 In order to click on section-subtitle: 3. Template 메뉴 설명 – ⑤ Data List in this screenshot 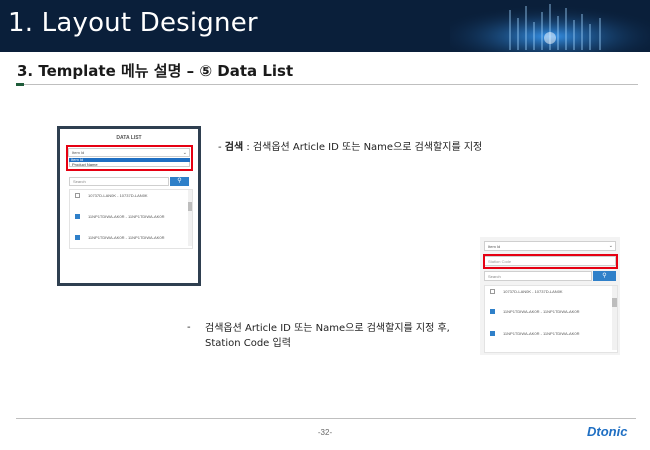, I will do `click(155, 71)`.